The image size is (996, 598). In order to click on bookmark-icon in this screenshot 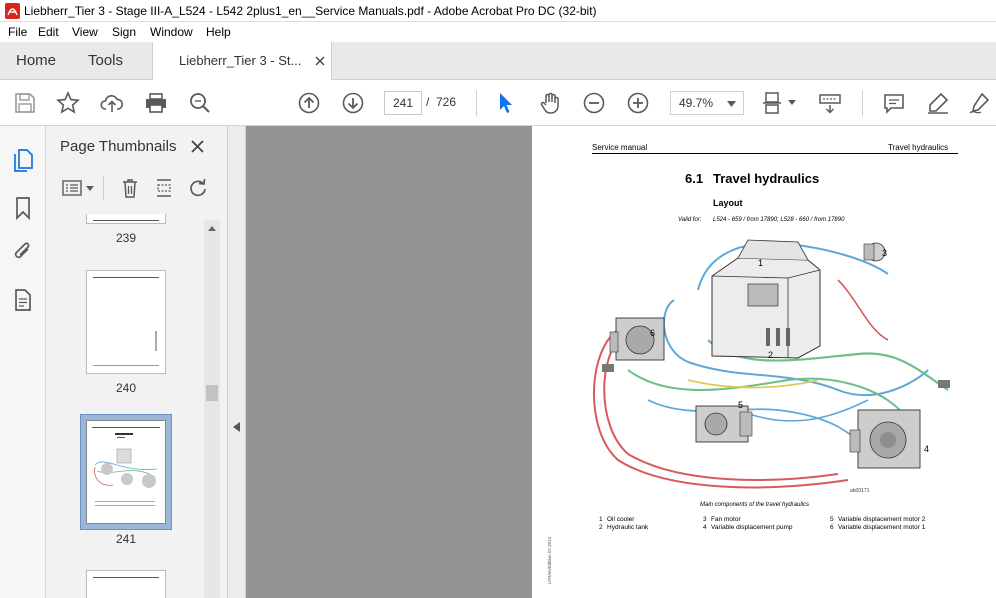, I will do `click(23, 208)`.